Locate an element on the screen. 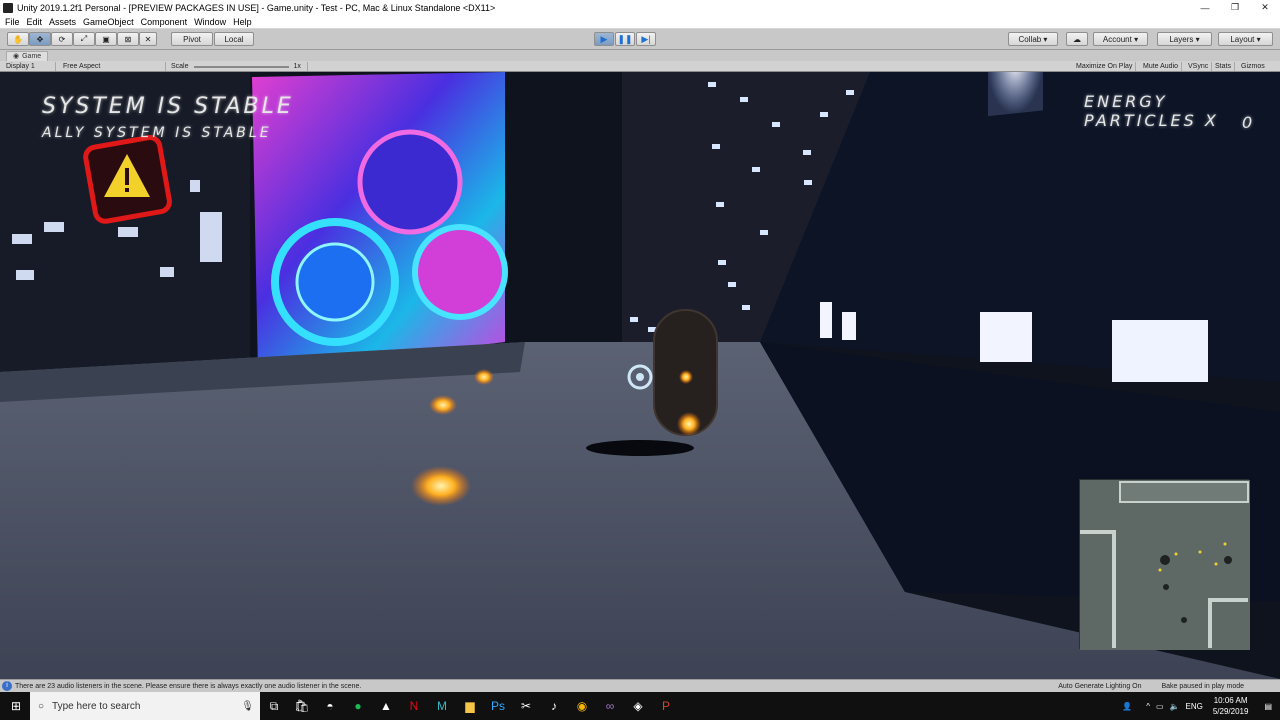  maya-app: M is located at coordinates (442, 706).